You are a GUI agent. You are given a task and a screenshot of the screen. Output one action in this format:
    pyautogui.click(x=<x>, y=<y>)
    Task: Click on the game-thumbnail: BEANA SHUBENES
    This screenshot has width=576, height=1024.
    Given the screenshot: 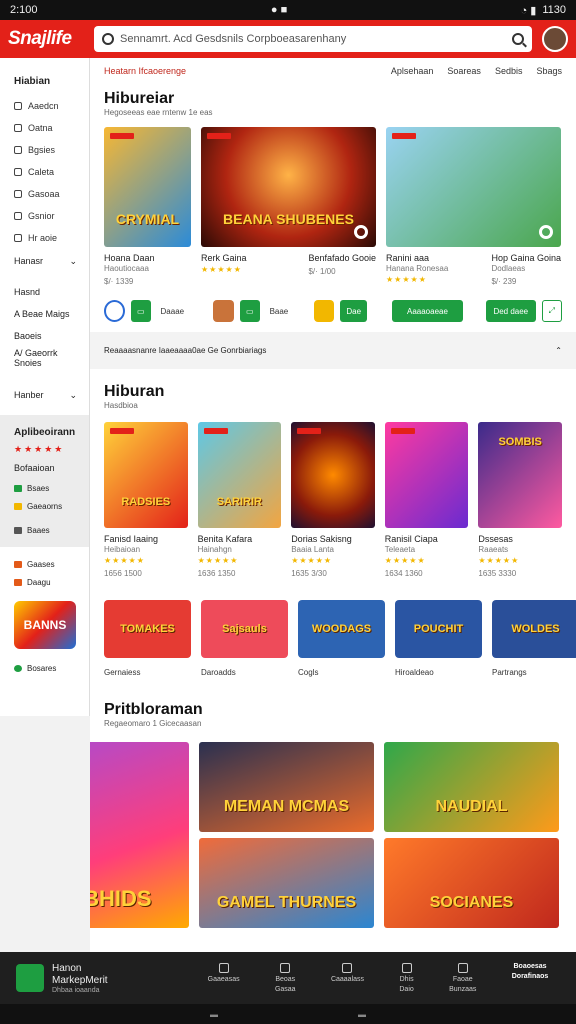 What is the action you would take?
    pyautogui.click(x=288, y=187)
    